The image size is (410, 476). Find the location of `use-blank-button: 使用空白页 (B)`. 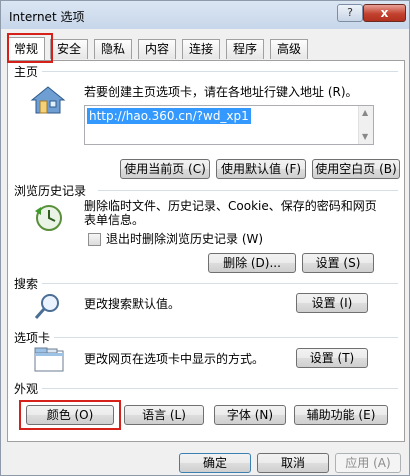

use-blank-button: 使用空白页 (B) is located at coordinates (356, 169).